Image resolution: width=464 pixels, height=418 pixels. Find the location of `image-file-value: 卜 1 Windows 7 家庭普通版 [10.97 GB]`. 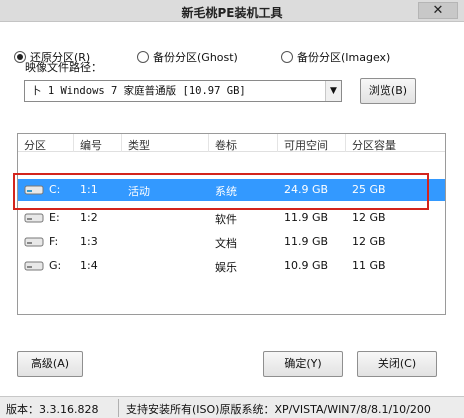

image-file-value: 卜 1 Windows 7 家庭普通版 [10.97 GB] is located at coordinates (138, 91).